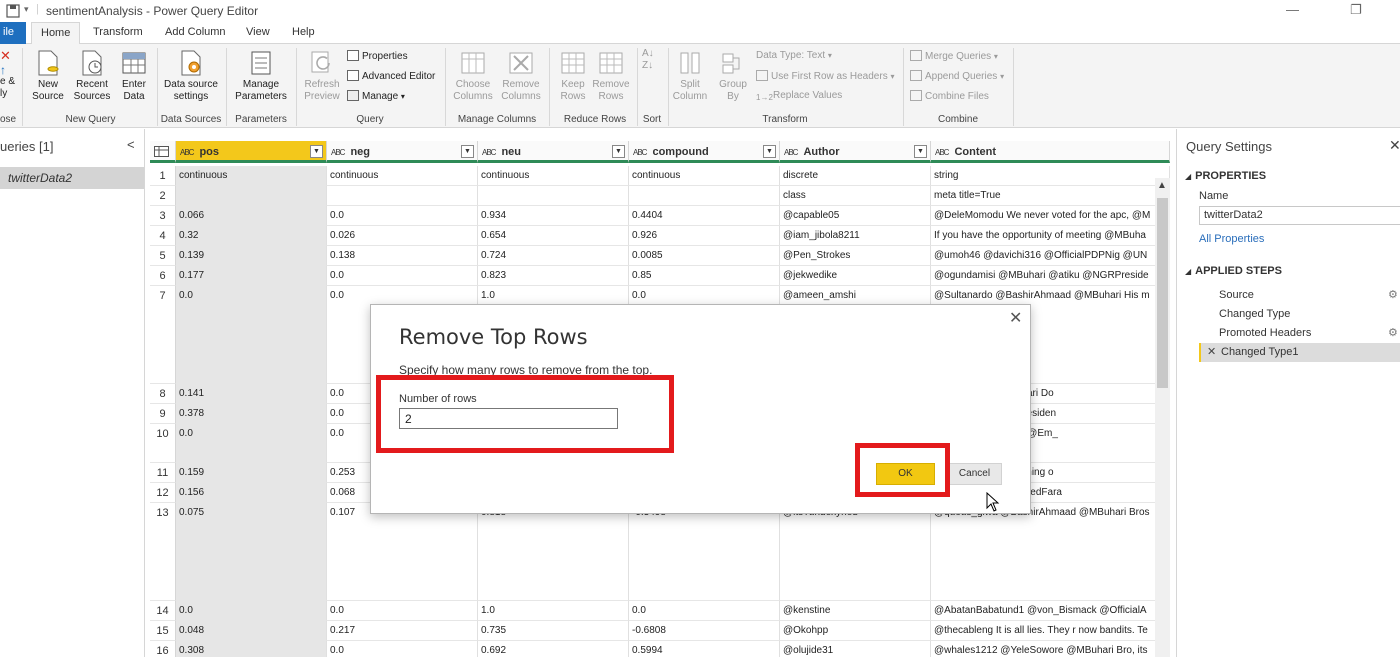  I want to click on column-header-content: ABC Content, so click(1050, 152).